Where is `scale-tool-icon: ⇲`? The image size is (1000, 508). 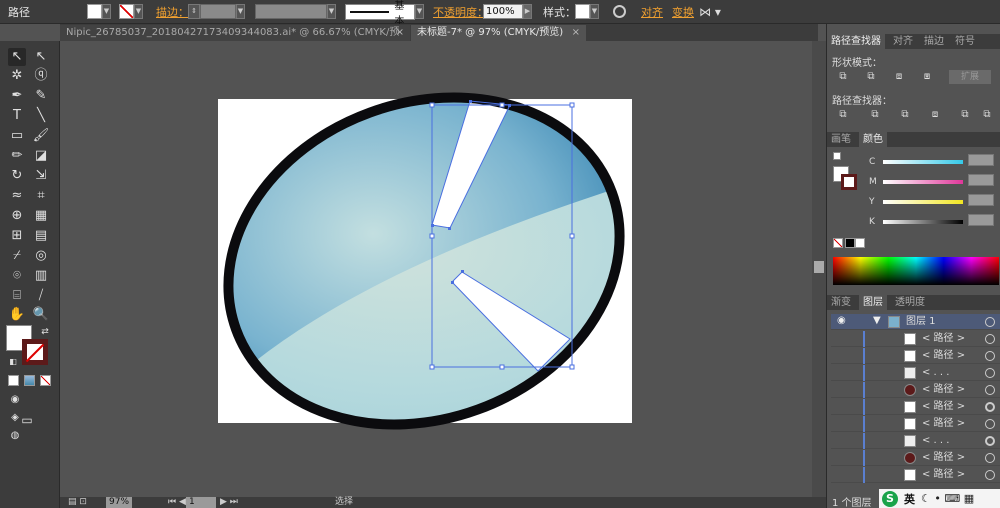
scale-tool-icon: ⇲ is located at coordinates (41, 176).